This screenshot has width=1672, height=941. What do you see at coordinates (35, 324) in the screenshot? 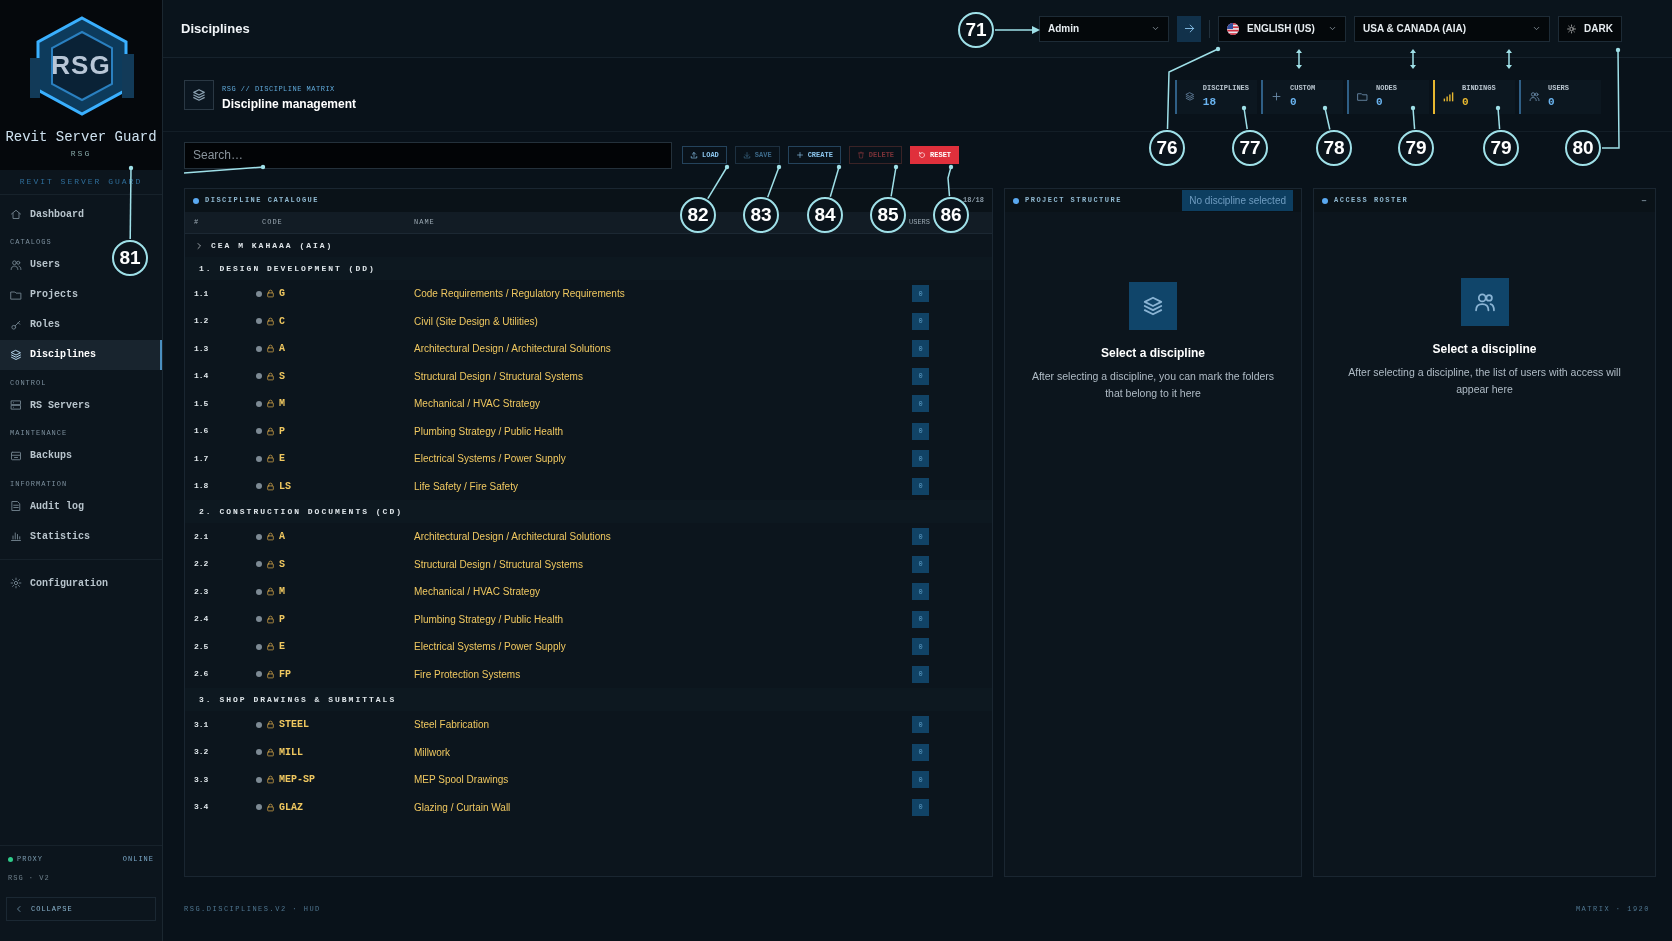
I see `sidebar-item: Roles` at bounding box center [35, 324].